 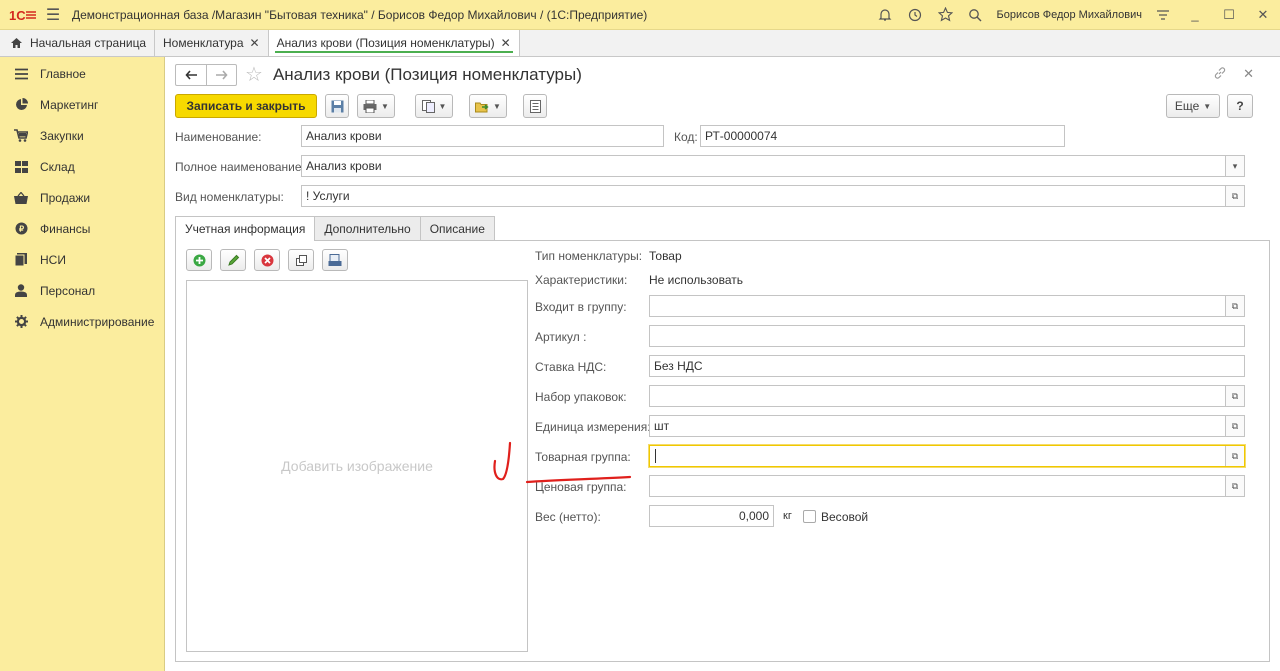 I want to click on reports-button: ▼, so click(x=488, y=106).